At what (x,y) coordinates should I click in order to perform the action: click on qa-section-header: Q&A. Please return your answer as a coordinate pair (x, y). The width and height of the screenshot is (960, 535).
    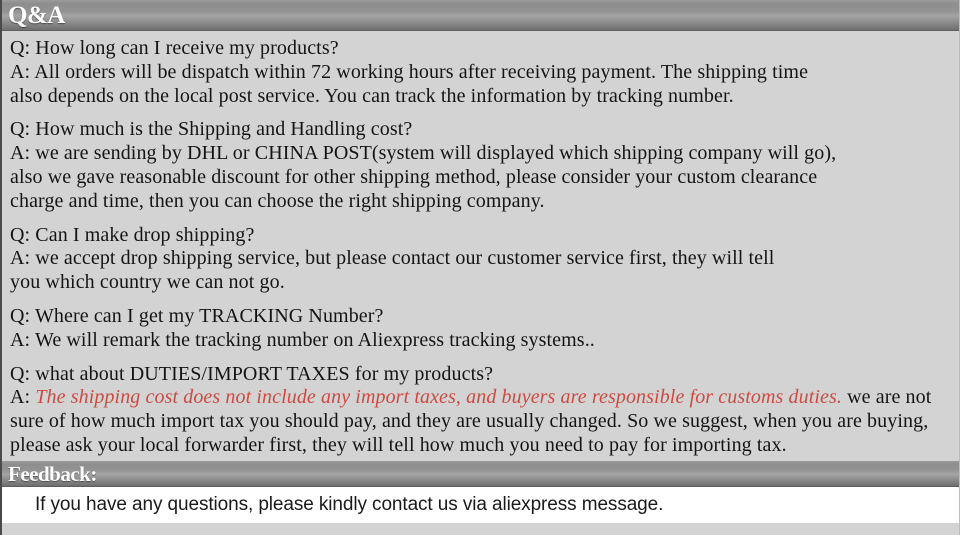
    Looking at the image, I should click on (480, 15).